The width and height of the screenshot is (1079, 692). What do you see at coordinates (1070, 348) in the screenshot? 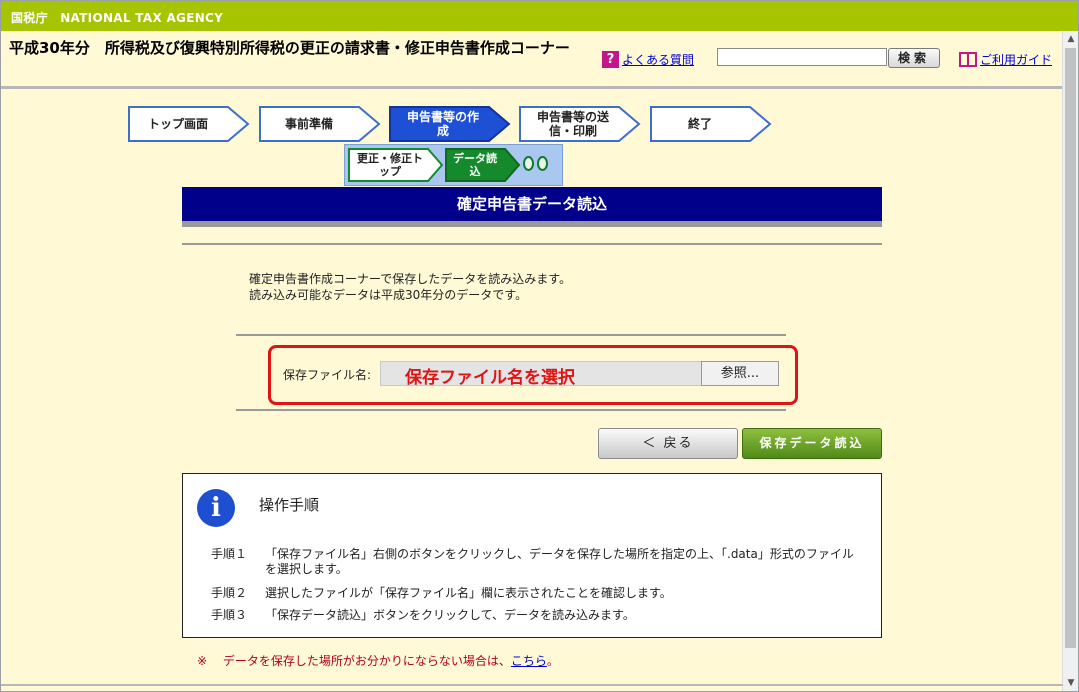
I see `scroll-thumb` at bounding box center [1070, 348].